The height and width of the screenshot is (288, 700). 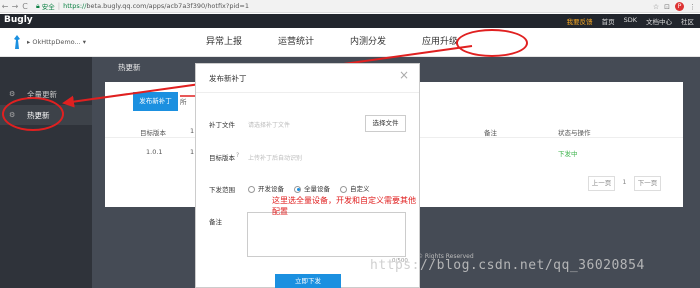 I want to click on submit-button: 立即下发, so click(x=308, y=281).